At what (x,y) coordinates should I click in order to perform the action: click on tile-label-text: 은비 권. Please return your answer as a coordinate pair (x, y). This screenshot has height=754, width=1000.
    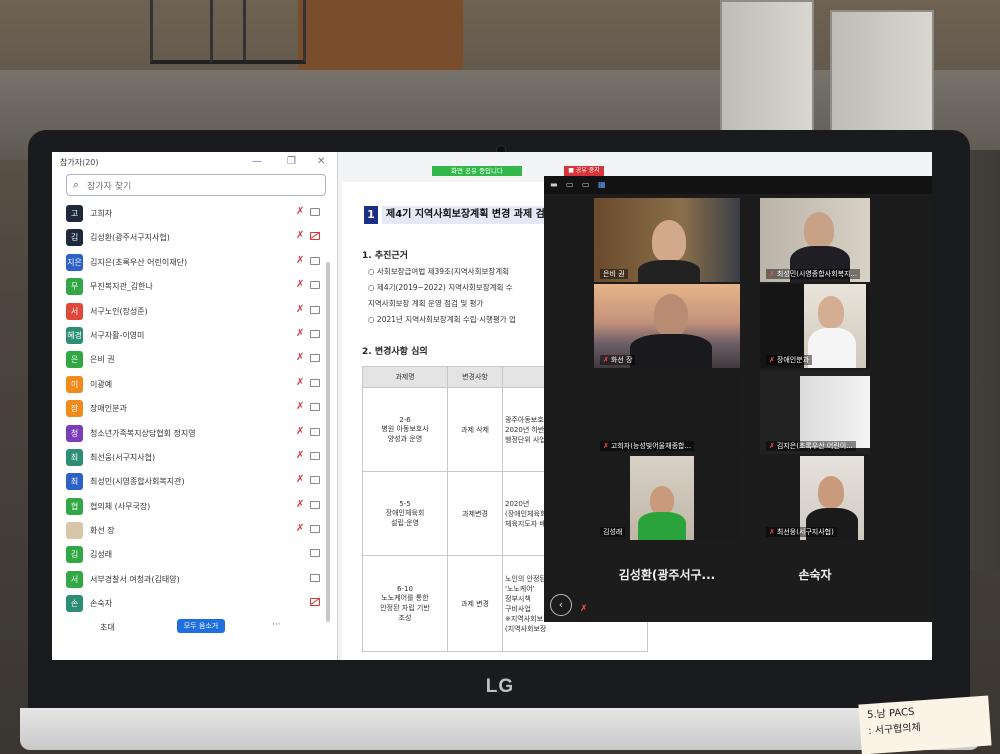
    Looking at the image, I should click on (614, 274).